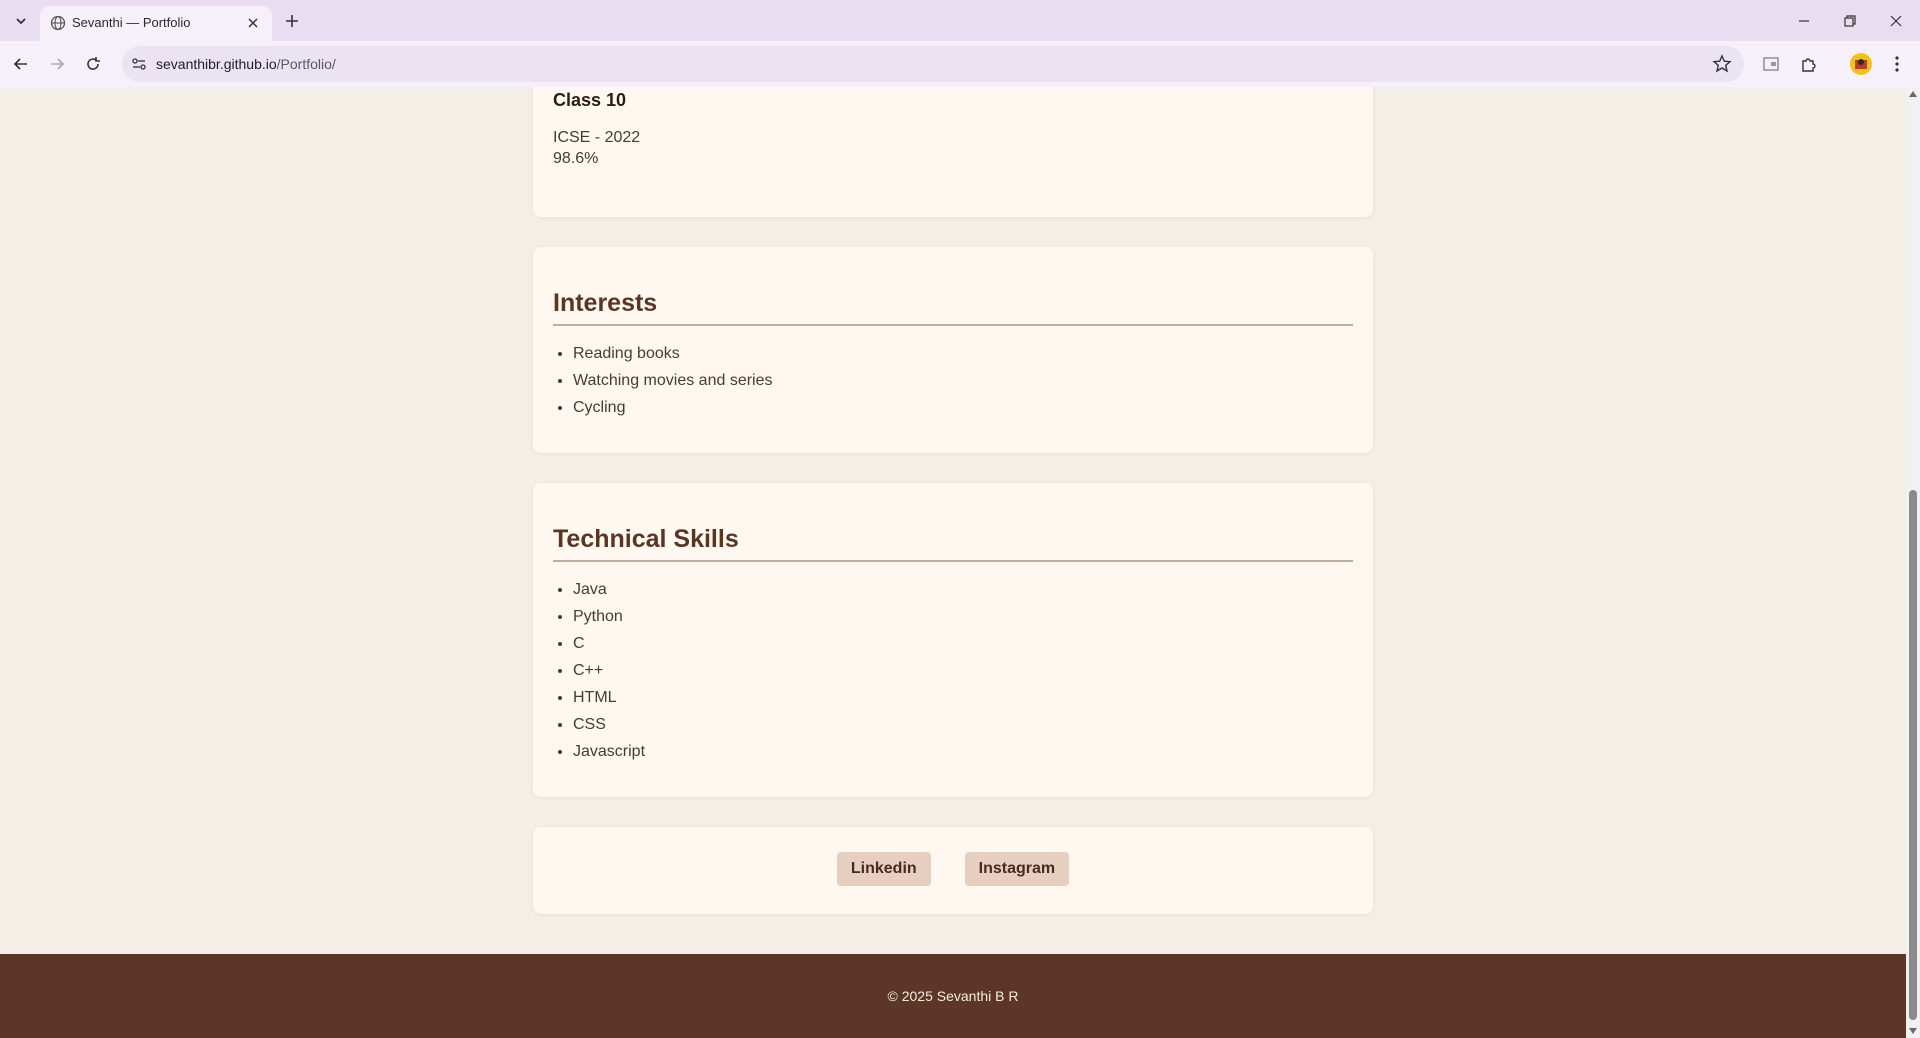  Describe the element at coordinates (58, 23) in the screenshot. I see `globe-icon` at that location.